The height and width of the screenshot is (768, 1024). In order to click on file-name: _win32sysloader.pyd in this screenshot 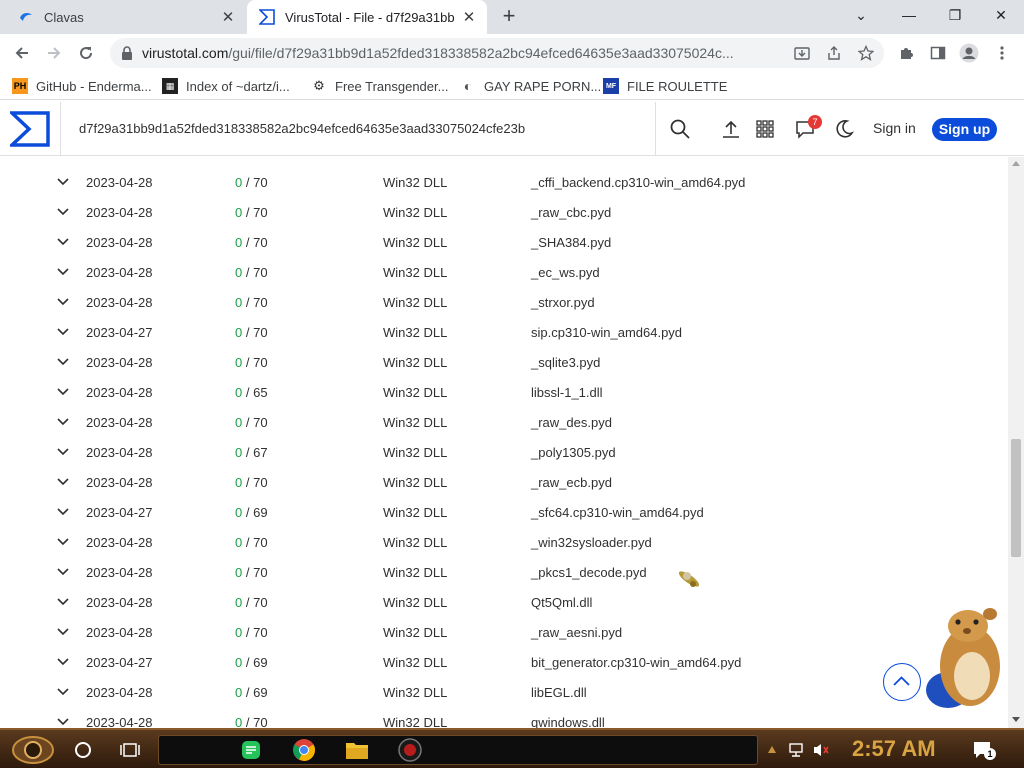, I will do `click(591, 542)`.